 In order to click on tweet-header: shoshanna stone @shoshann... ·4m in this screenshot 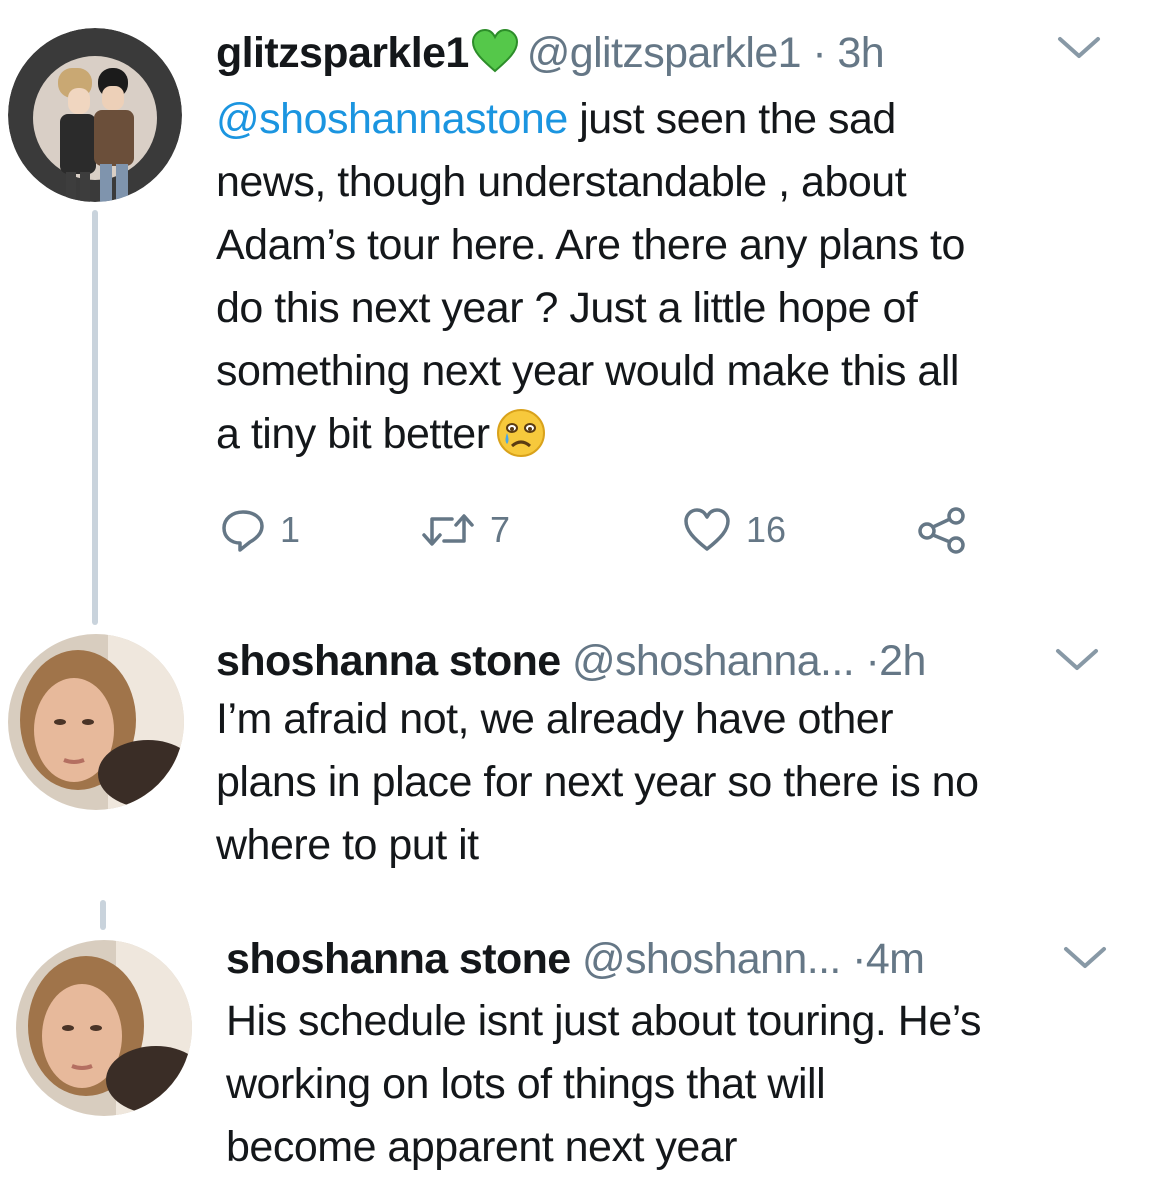, I will do `click(575, 959)`.